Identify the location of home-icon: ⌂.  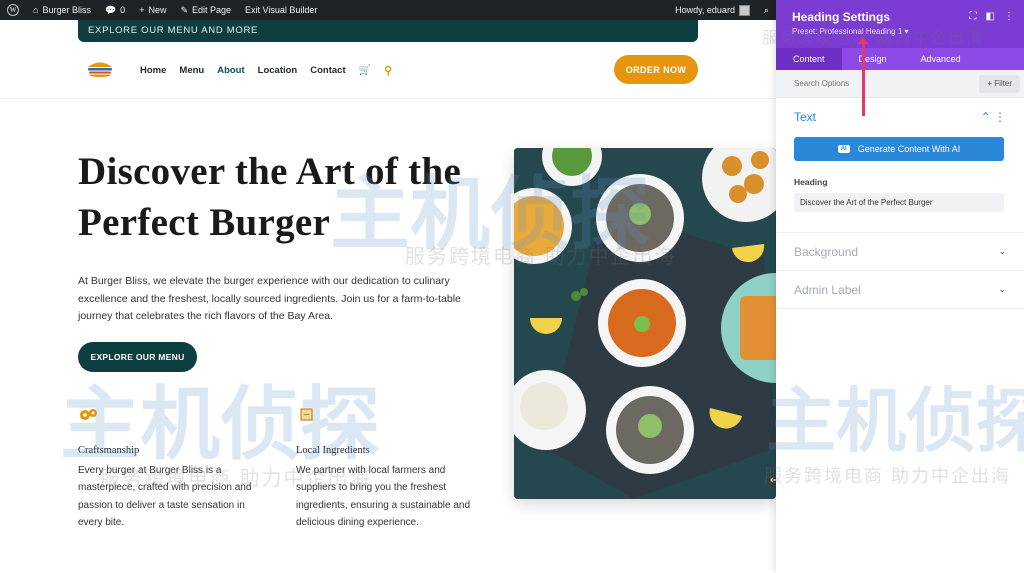
(36, 10).